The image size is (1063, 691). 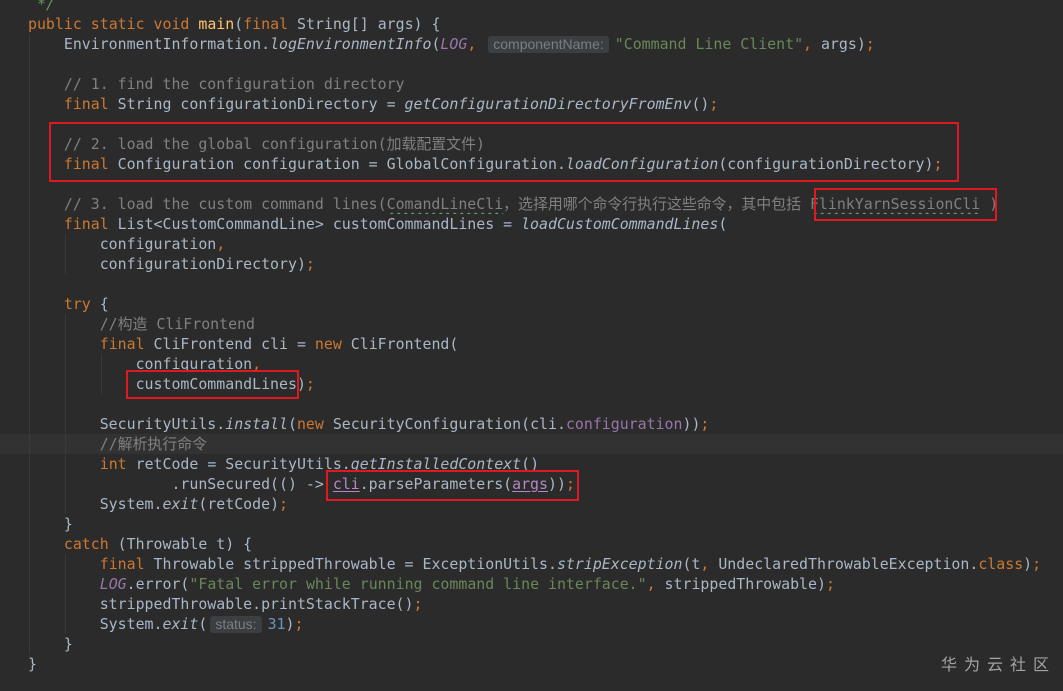 I want to click on code-text: (), so click(x=700, y=104).